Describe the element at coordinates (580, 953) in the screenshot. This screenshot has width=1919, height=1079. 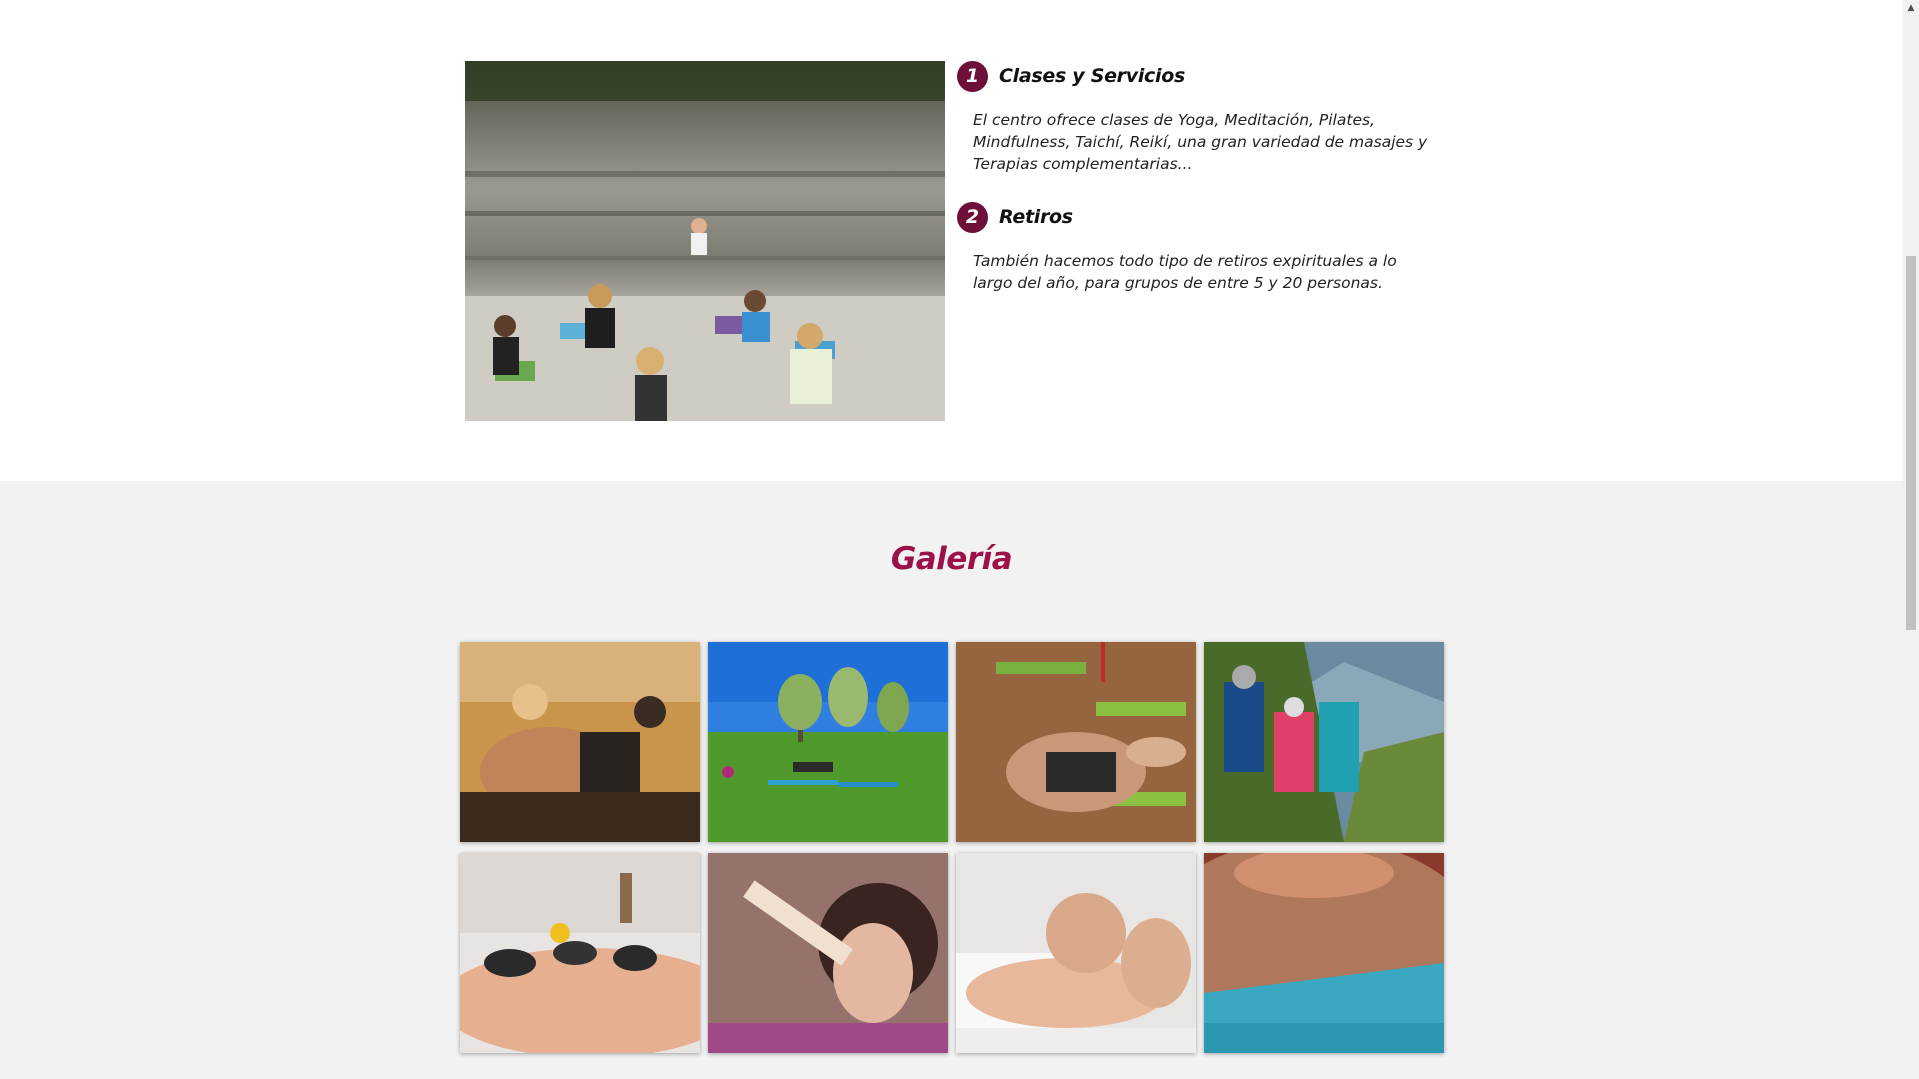
I see `gallery-photo-hot-stone-massage` at that location.